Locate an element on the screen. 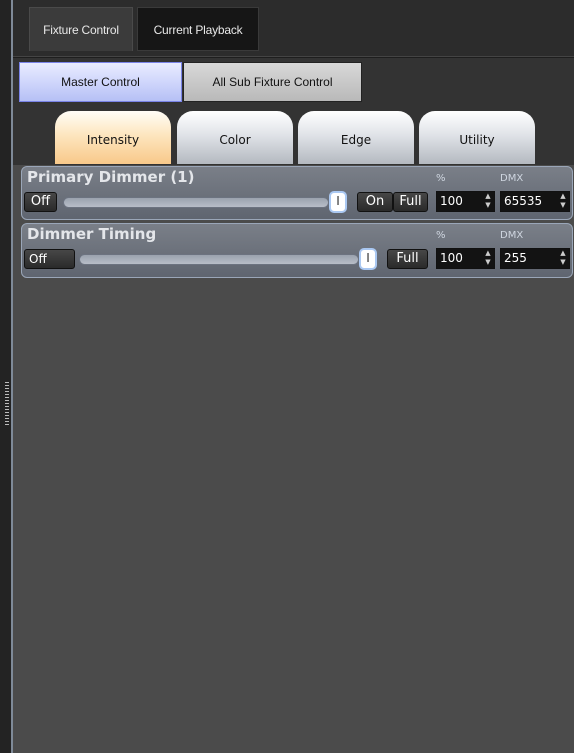 Image resolution: width=574 pixels, height=753 pixels. primary-dimmer-on-button: On is located at coordinates (375, 202).